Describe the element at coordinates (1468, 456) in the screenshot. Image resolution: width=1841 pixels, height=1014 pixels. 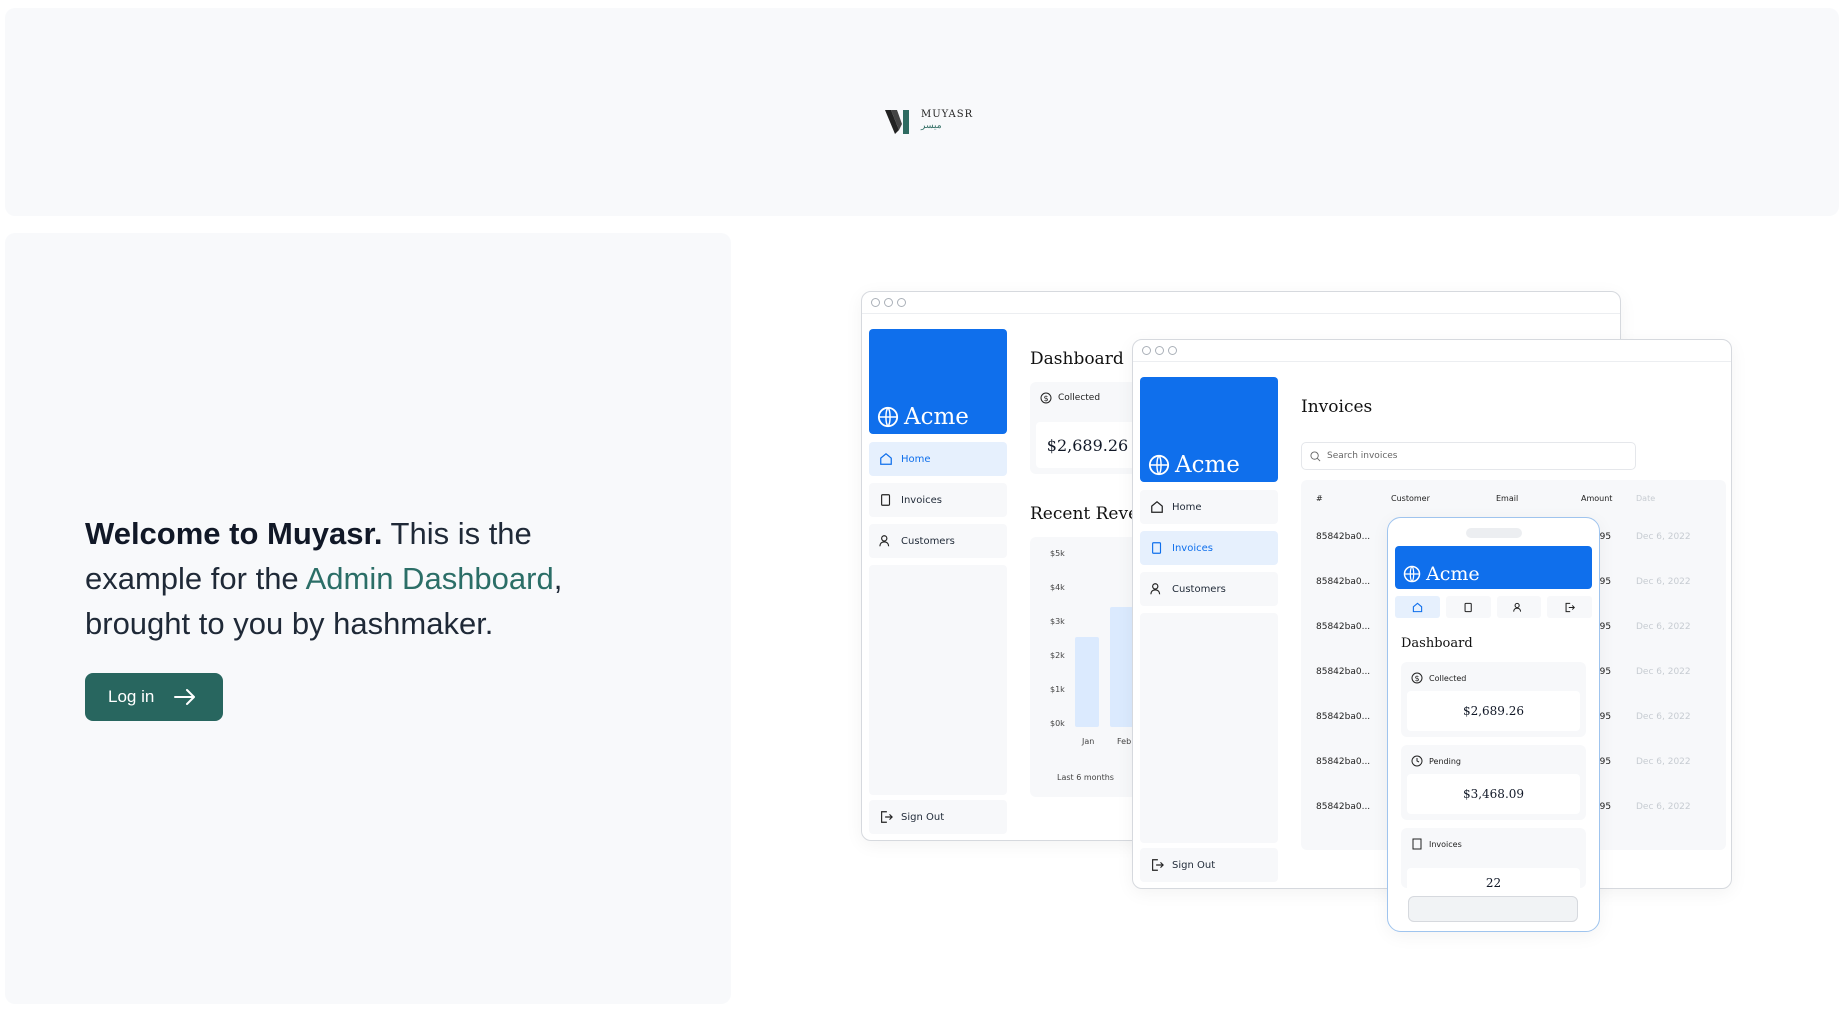
I see `search-input: Search invoices` at that location.